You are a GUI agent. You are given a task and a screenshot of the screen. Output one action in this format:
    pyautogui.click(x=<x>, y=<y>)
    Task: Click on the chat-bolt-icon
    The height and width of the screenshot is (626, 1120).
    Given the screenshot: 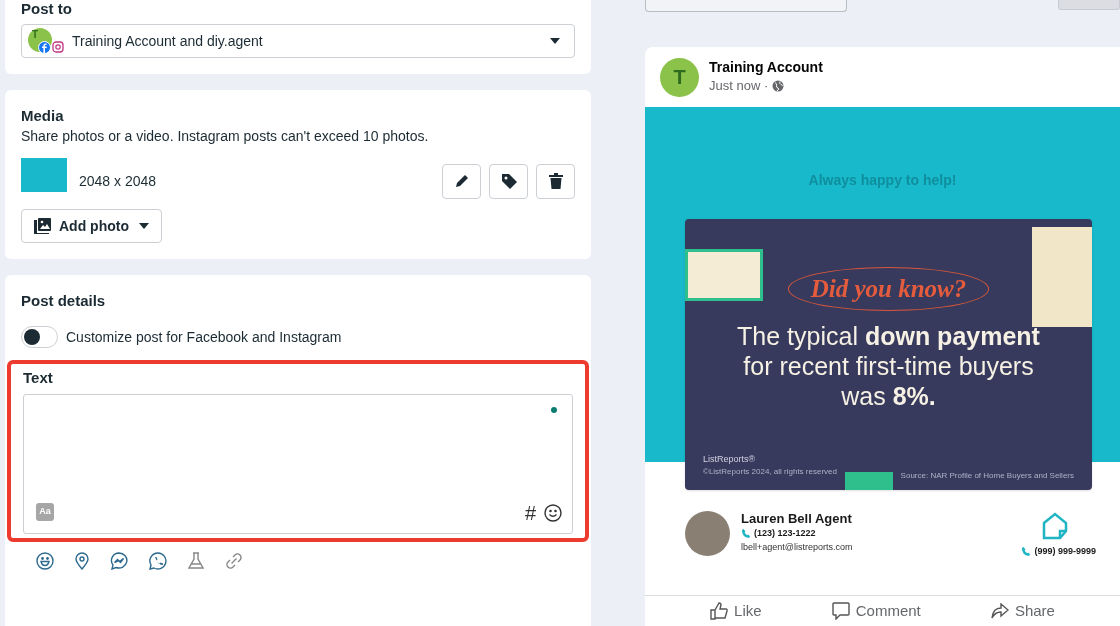 What is the action you would take?
    pyautogui.click(x=119, y=561)
    